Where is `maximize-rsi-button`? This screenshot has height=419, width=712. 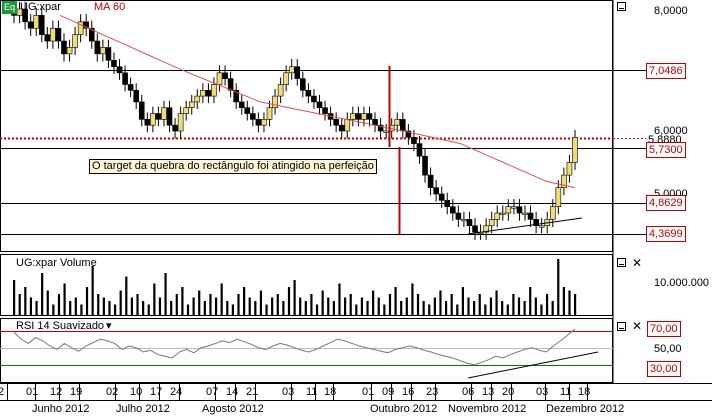 maximize-rsi-button is located at coordinates (621, 326).